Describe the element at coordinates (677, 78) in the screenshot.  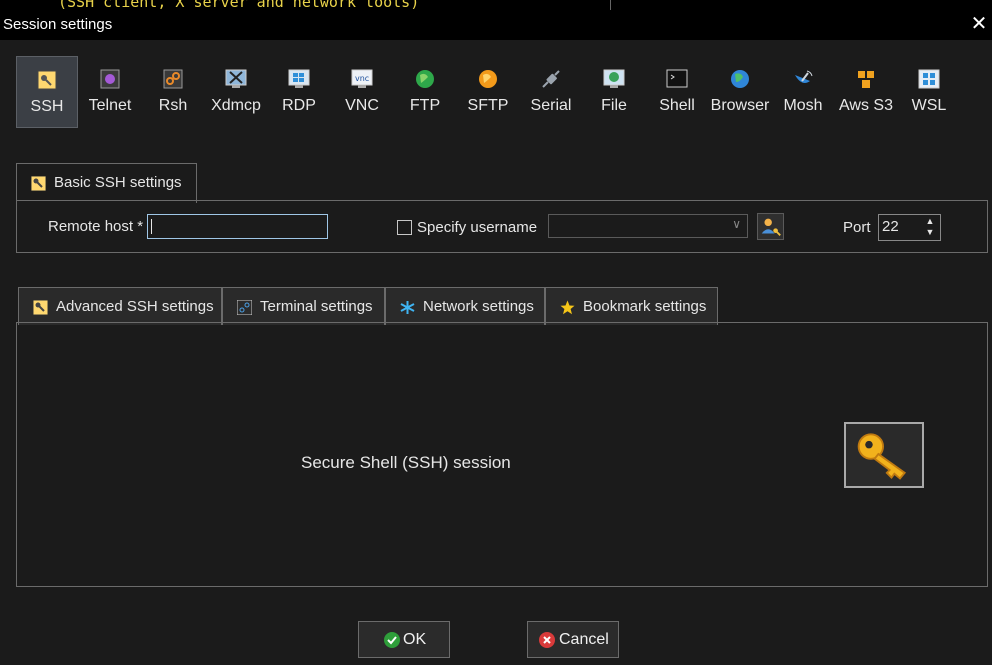
I see `shell-terminal-icon` at that location.